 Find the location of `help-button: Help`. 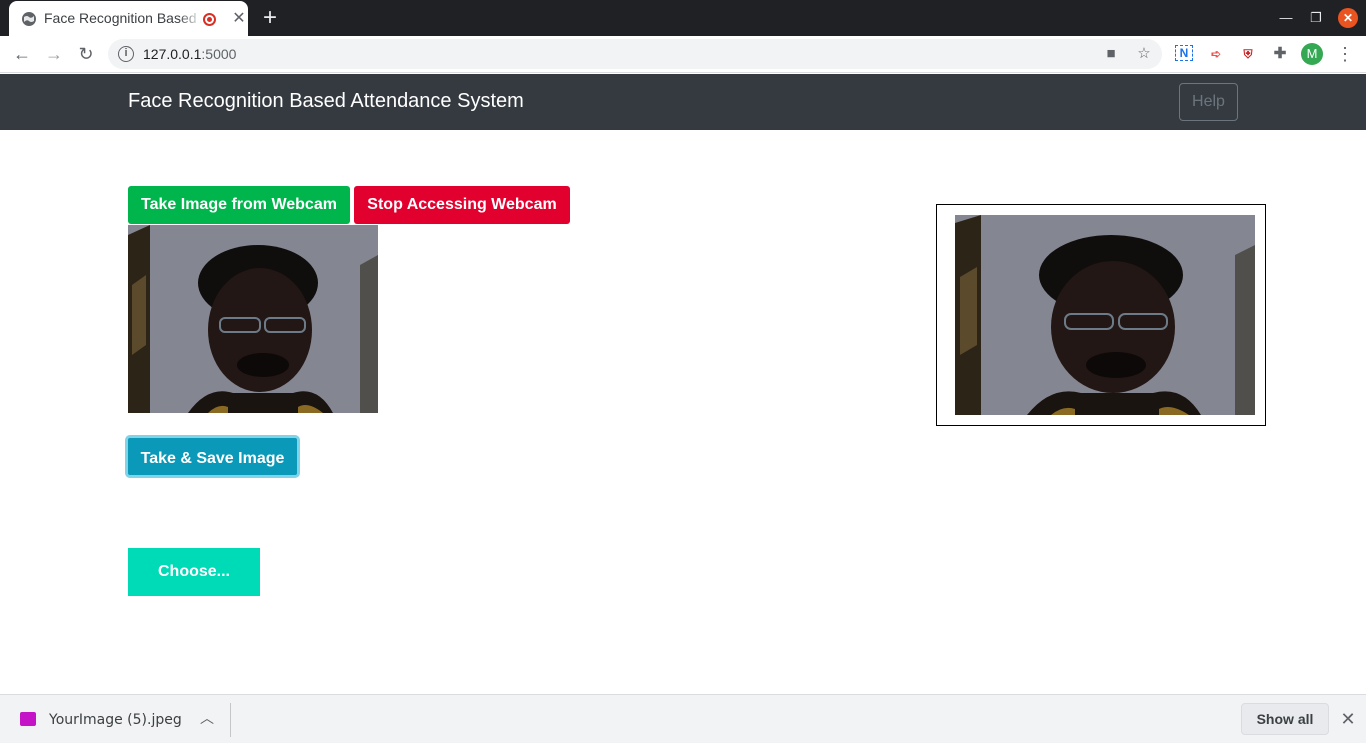

help-button: Help is located at coordinates (1208, 102).